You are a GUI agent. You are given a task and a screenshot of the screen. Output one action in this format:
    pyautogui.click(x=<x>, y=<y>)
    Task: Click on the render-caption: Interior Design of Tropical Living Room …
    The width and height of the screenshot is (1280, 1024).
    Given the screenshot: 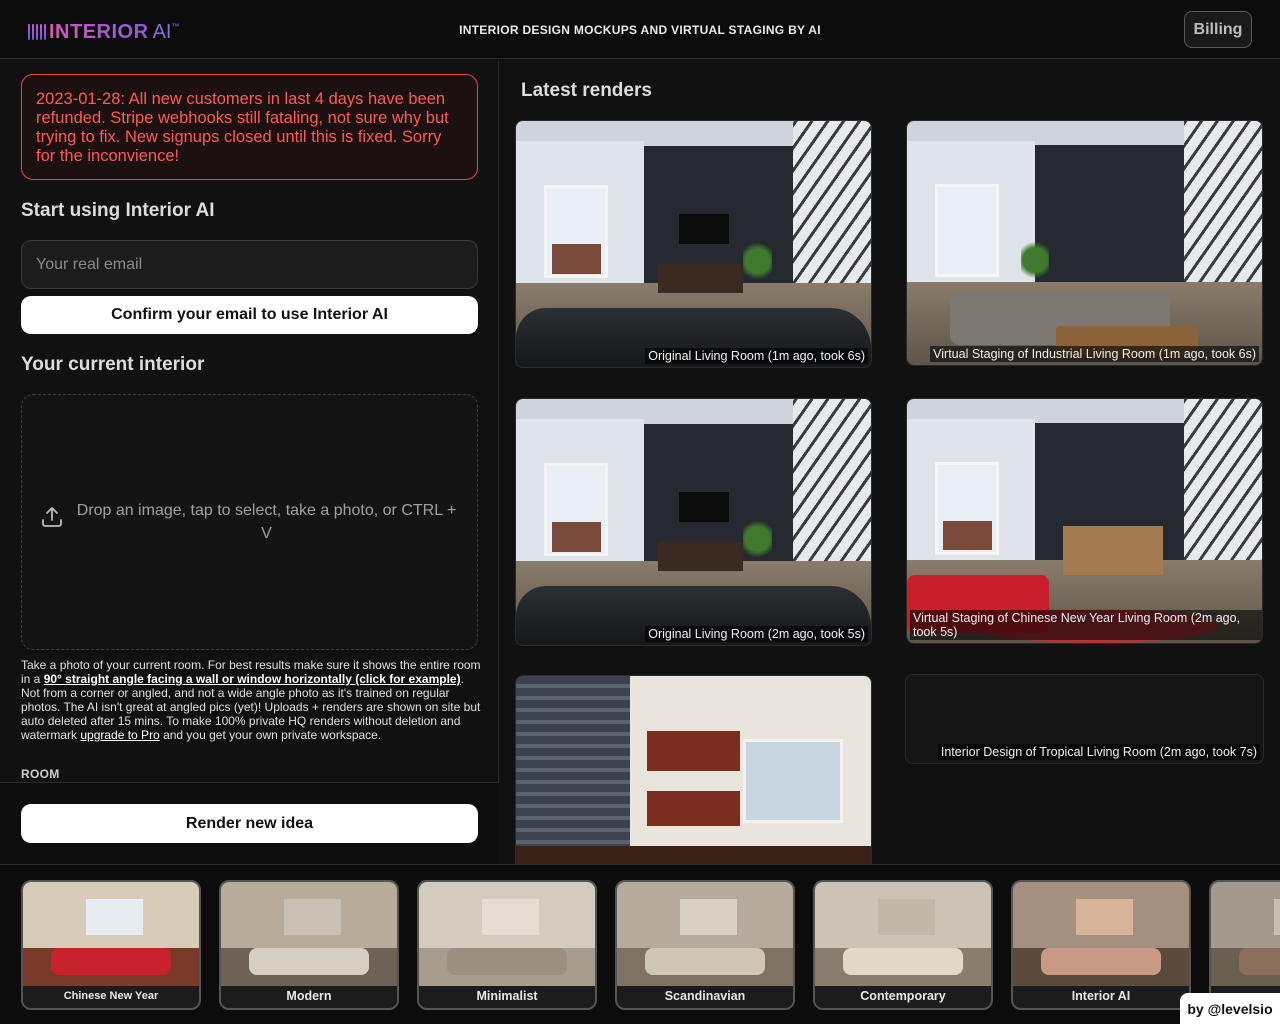 What is the action you would take?
    pyautogui.click(x=1098, y=752)
    